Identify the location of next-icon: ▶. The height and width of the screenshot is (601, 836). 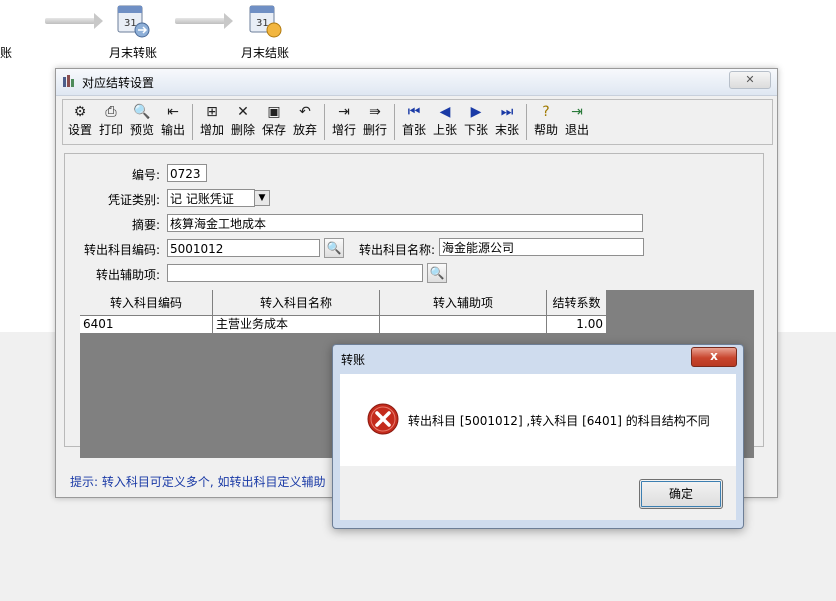
(476, 112).